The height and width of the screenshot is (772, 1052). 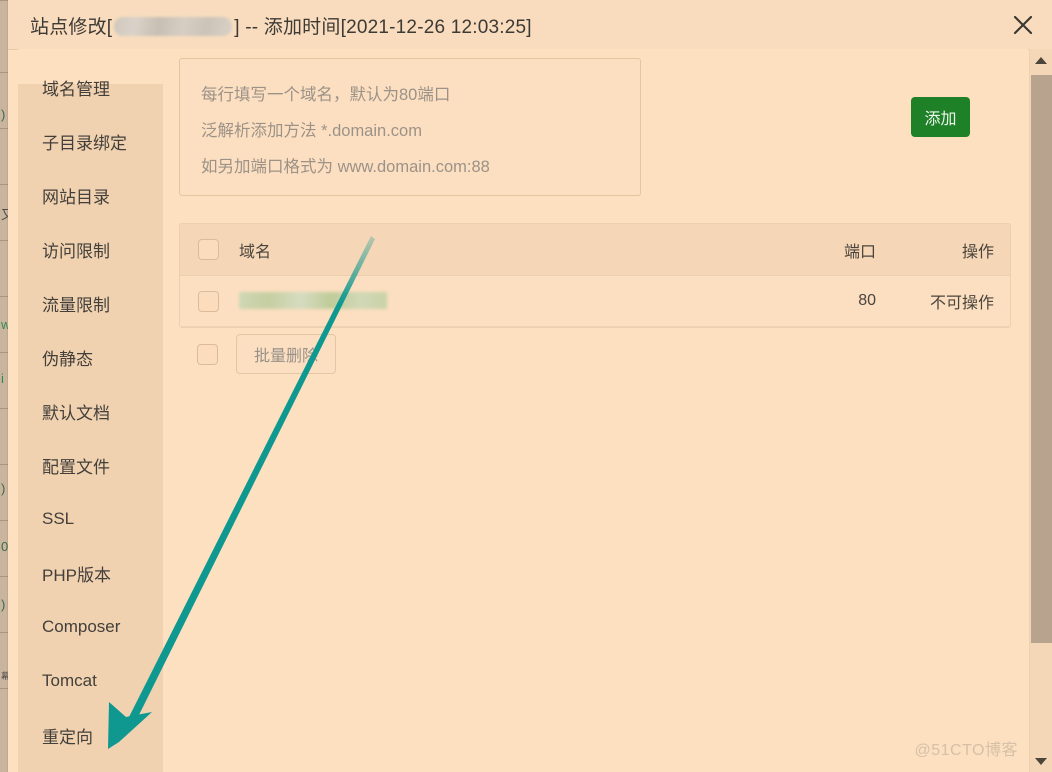 I want to click on chevron-down-icon, so click(x=1041, y=761).